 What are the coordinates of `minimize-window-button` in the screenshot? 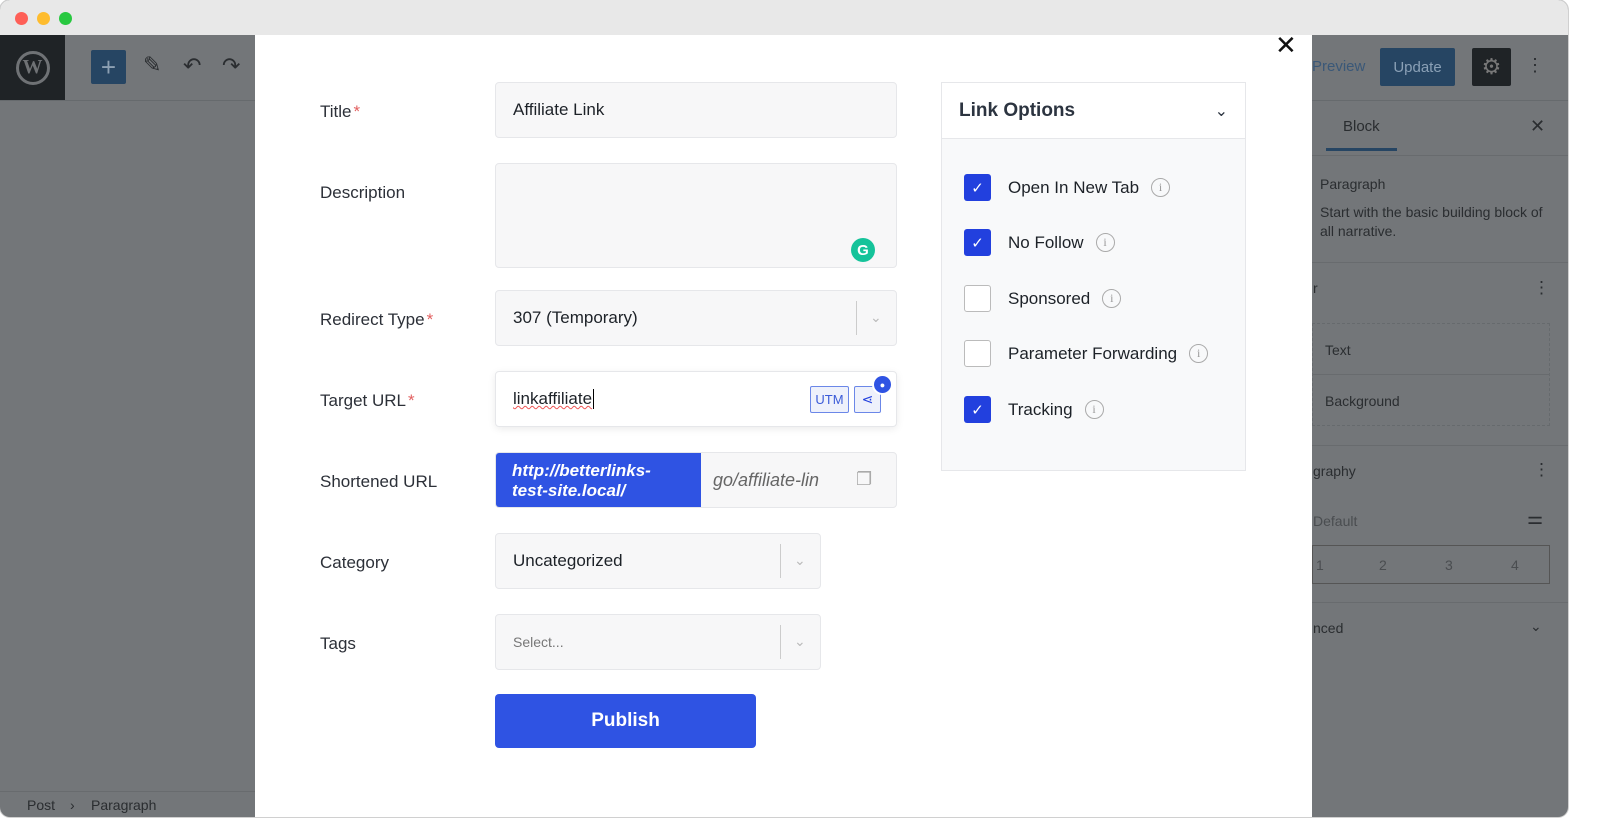 It's located at (43, 18).